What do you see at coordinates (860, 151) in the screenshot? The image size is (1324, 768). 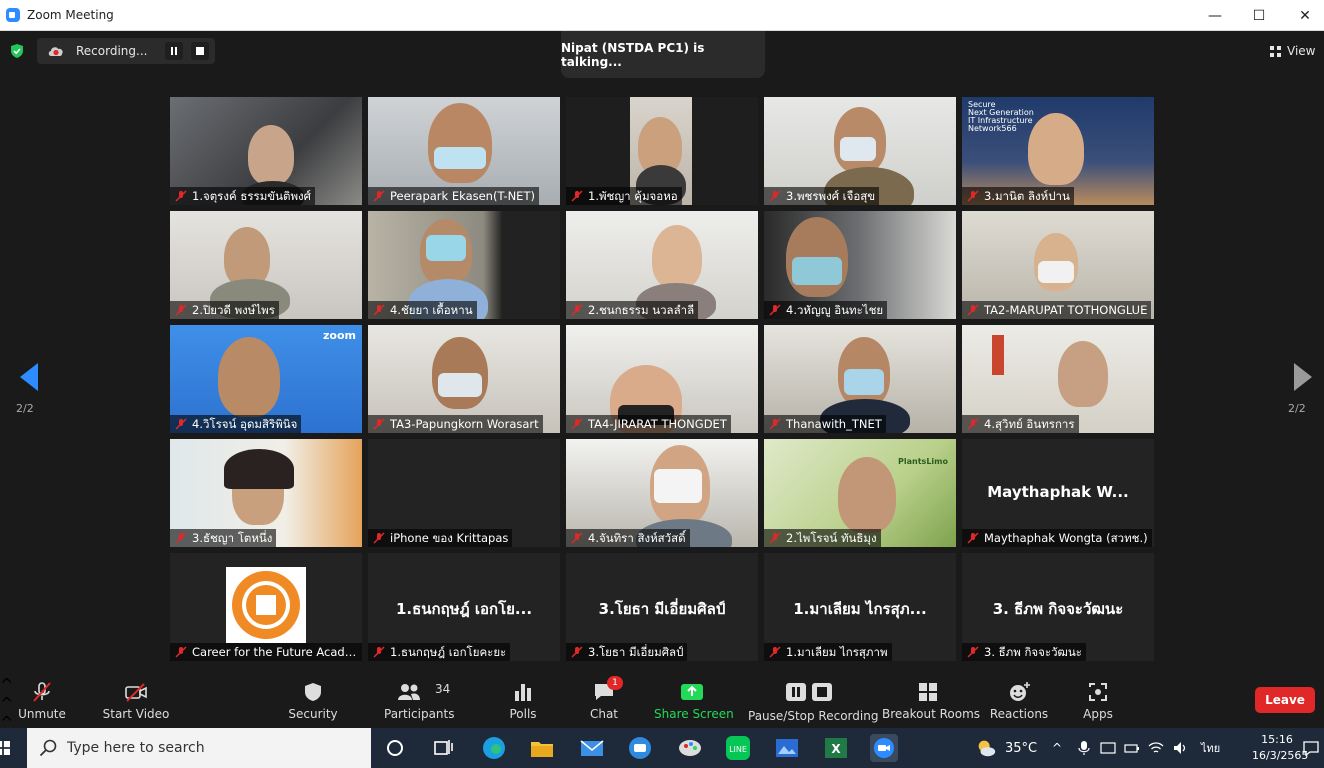 I see `participant-tile: 3.พชรพงศ์ เจือสุข` at bounding box center [860, 151].